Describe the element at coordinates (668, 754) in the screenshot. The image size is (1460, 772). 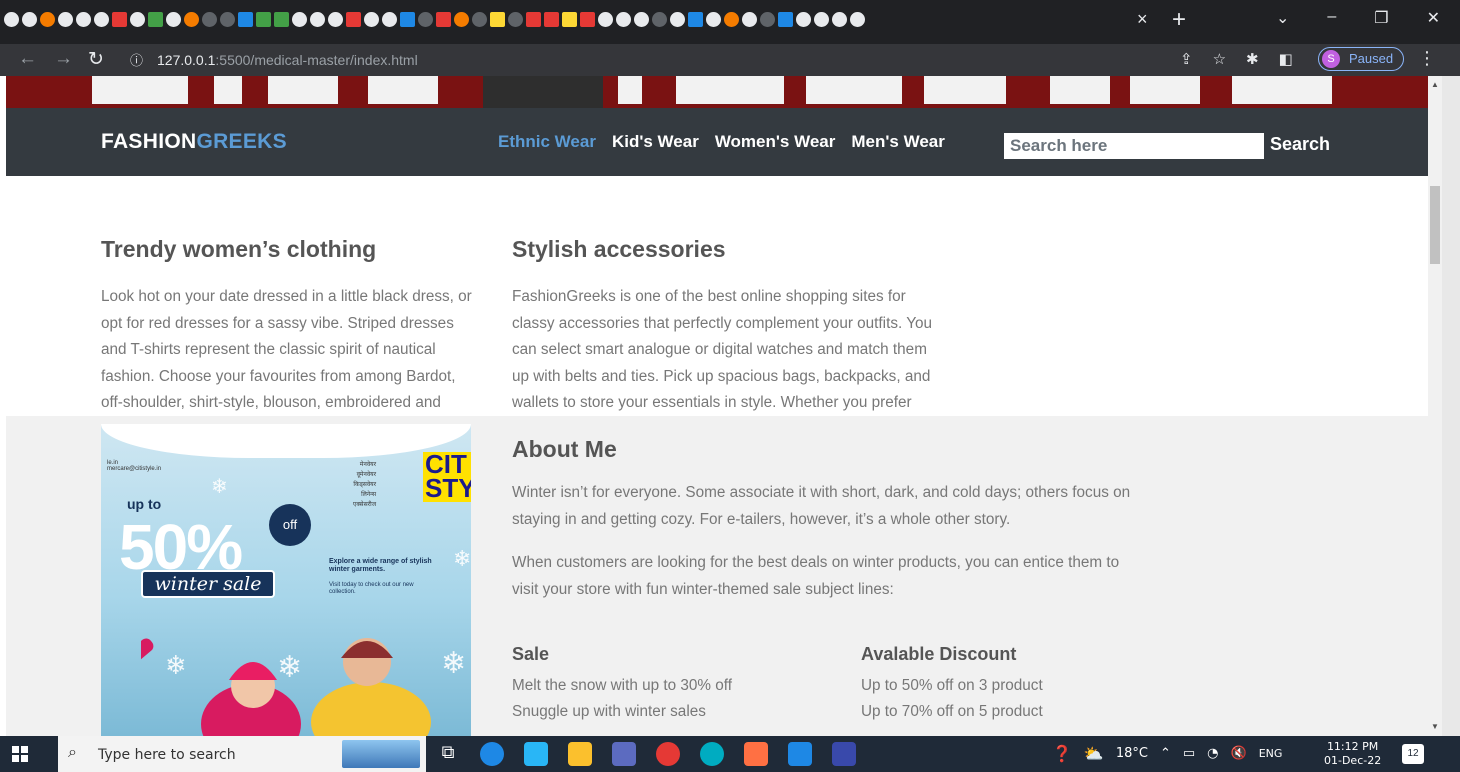
I see `chrome-icon` at that location.